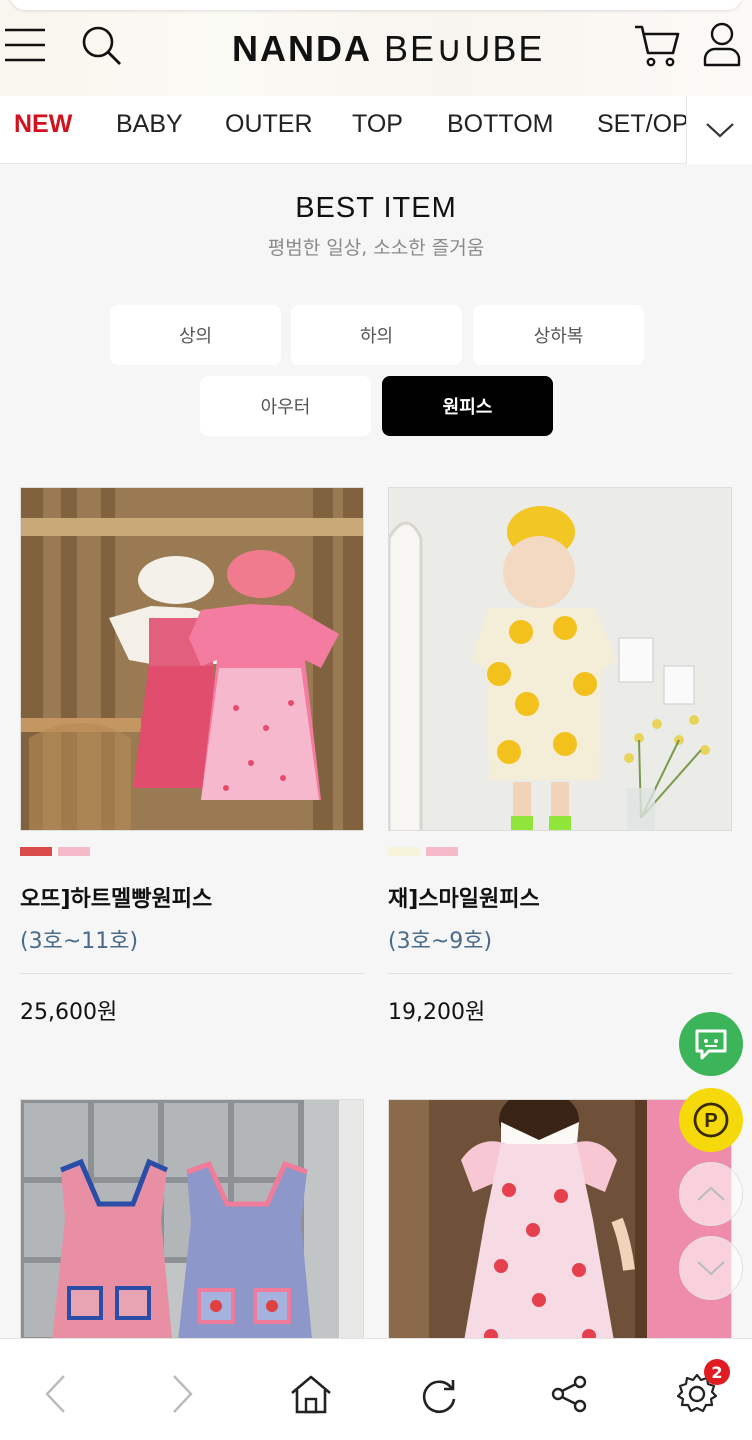 The width and height of the screenshot is (752, 1440). I want to click on header: NANDA BE∪UBE, so click(376, 48).